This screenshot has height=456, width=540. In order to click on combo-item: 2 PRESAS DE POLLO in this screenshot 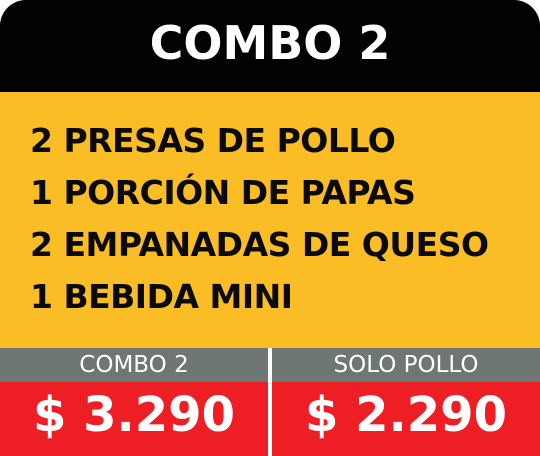, I will do `click(213, 140)`.